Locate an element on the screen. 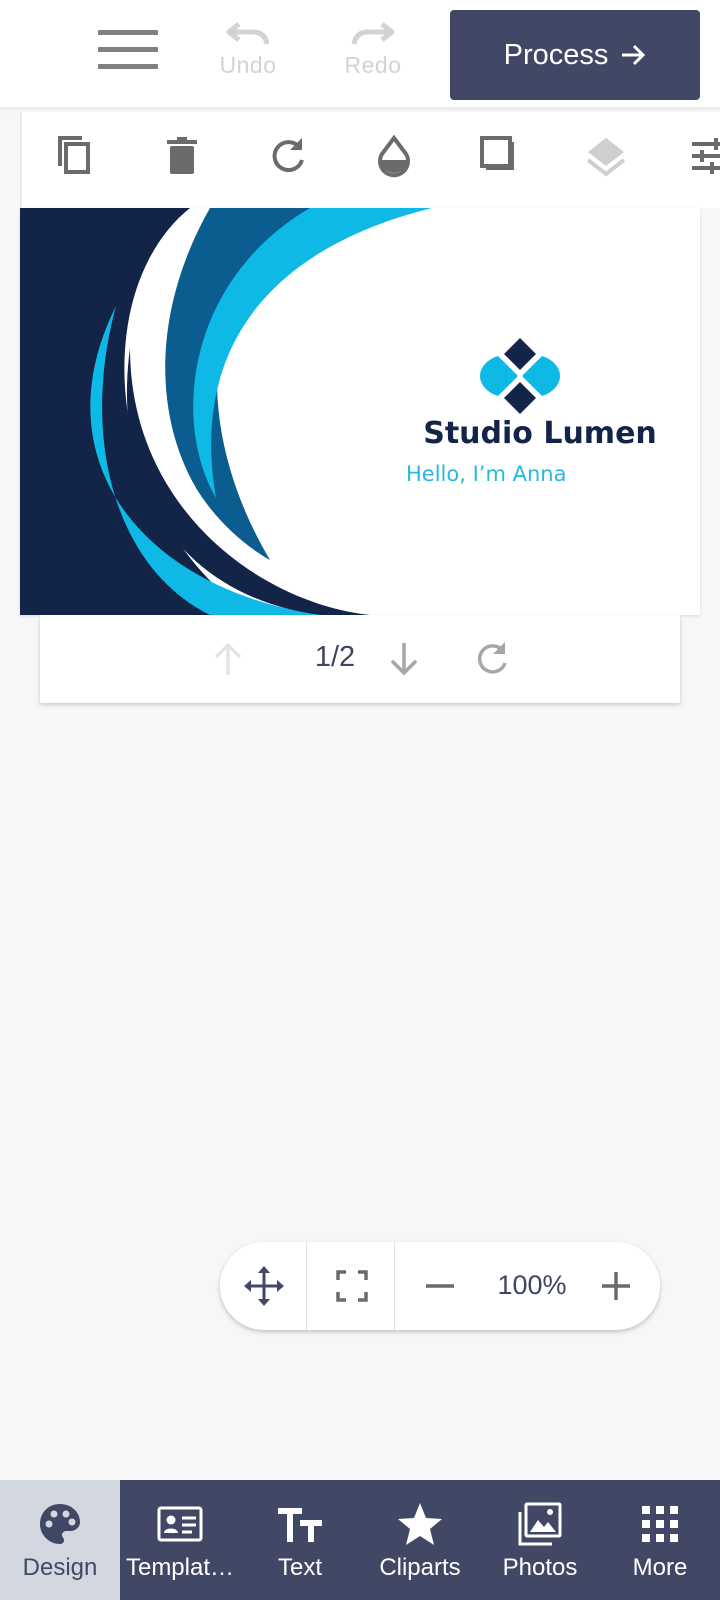 This screenshot has height=1600, width=720. opacity-drop-icon is located at coordinates (394, 156).